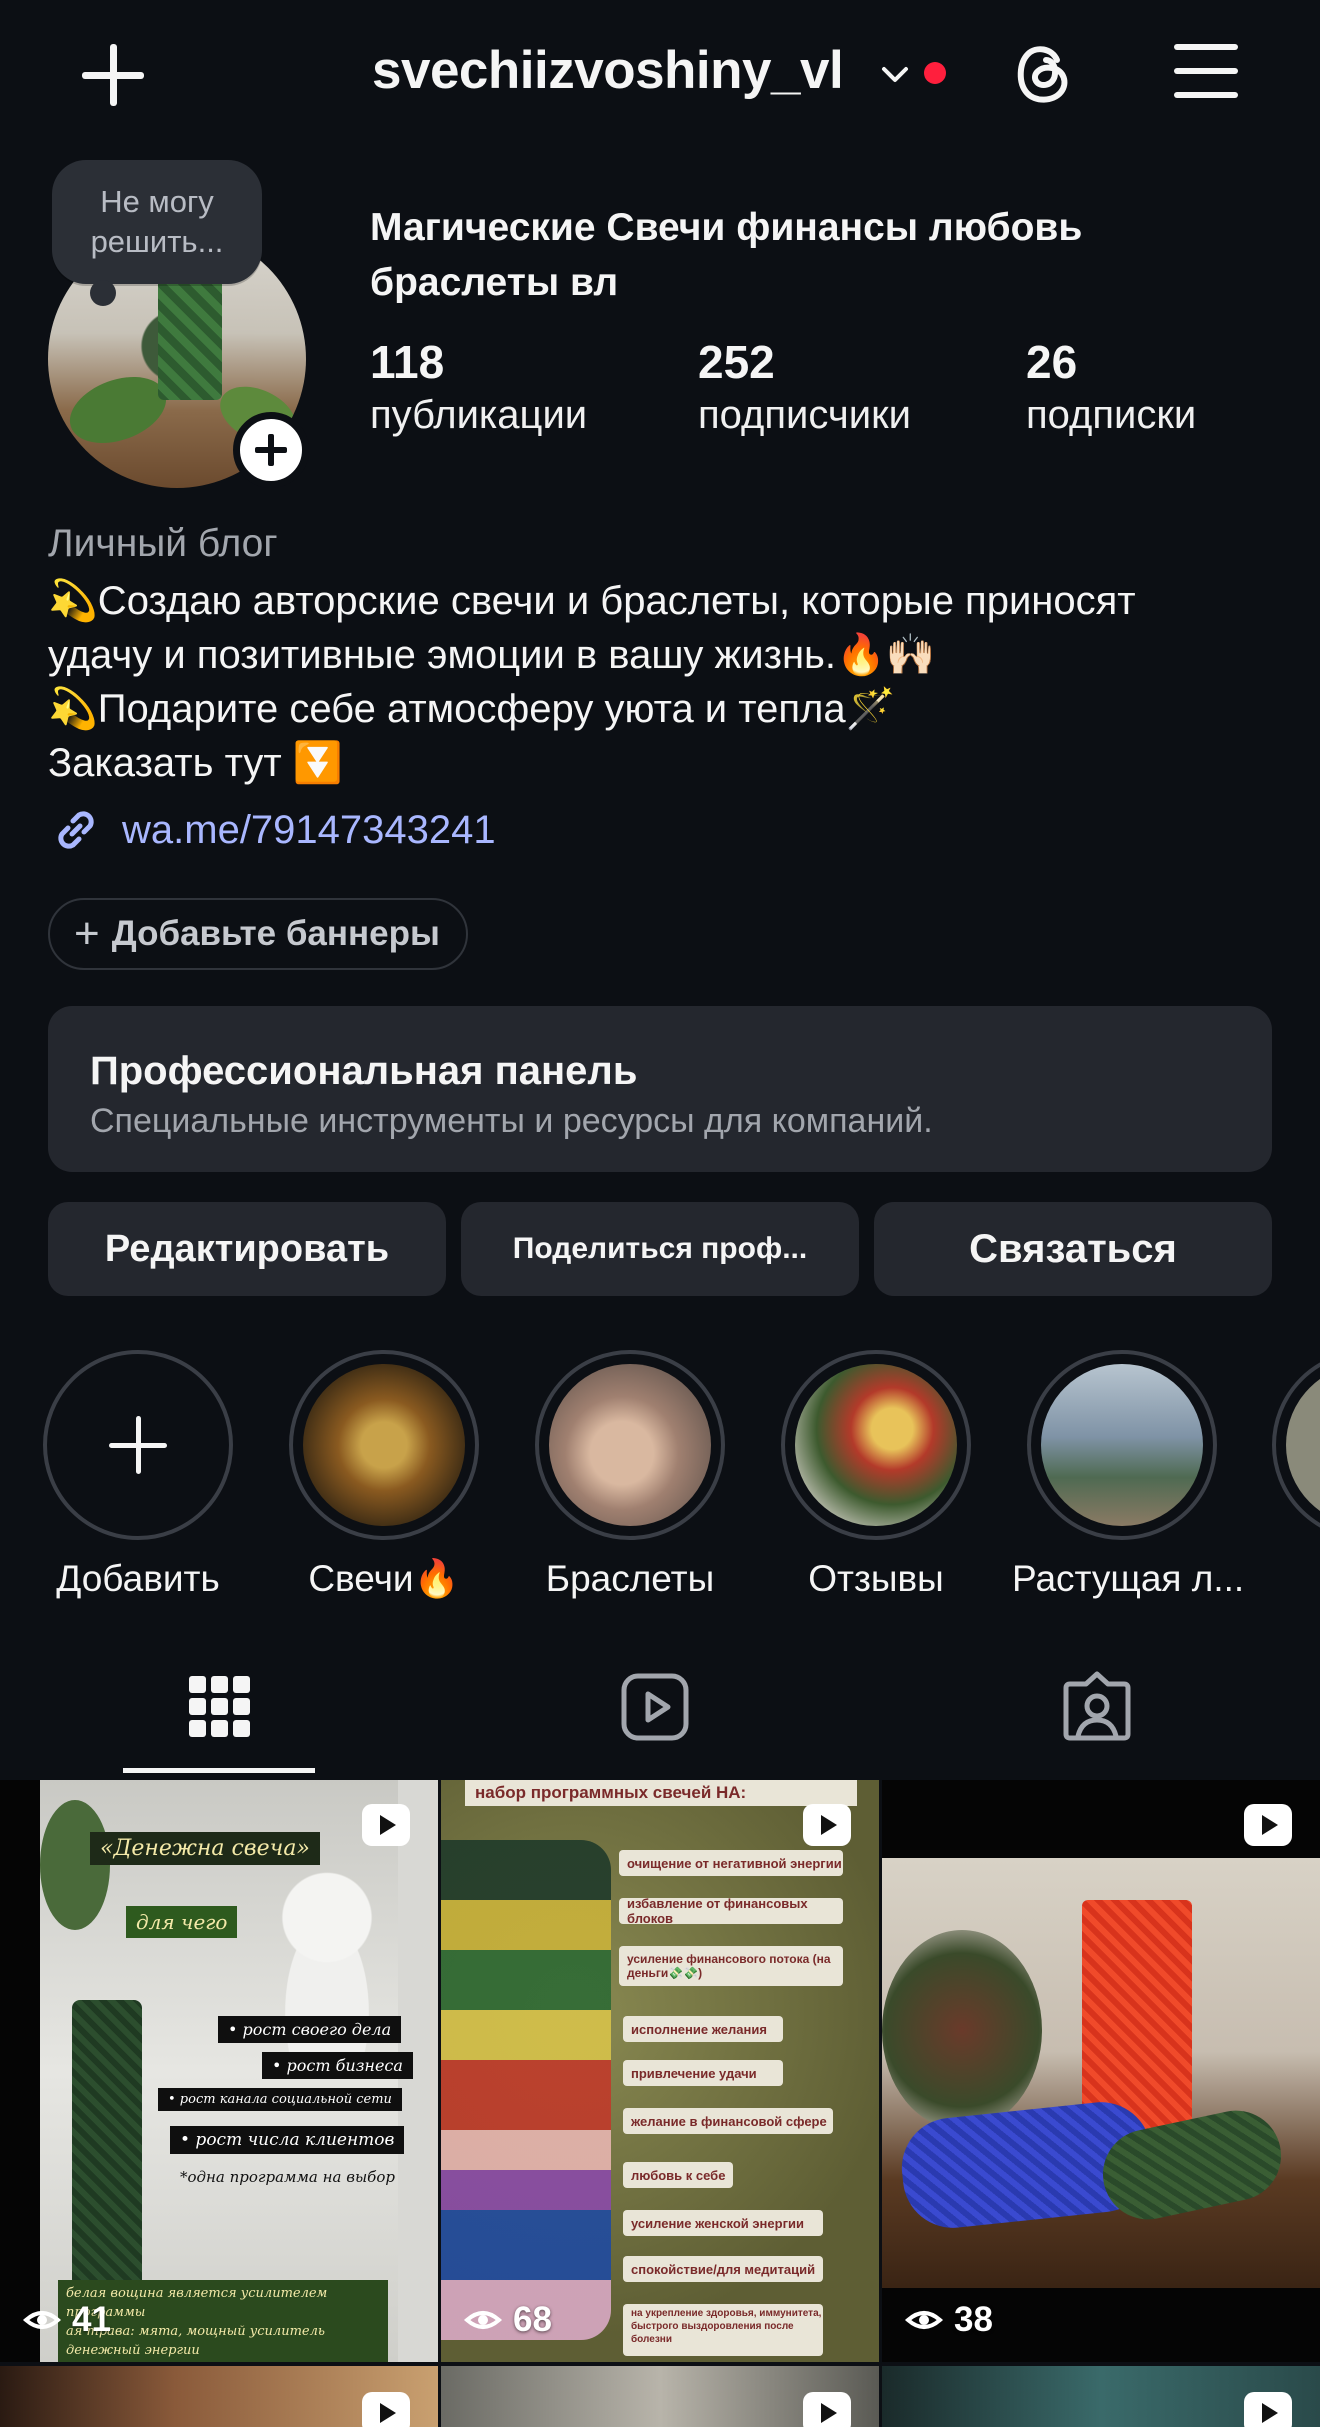  What do you see at coordinates (532, 2319) in the screenshot?
I see `view-count-value: 68` at bounding box center [532, 2319].